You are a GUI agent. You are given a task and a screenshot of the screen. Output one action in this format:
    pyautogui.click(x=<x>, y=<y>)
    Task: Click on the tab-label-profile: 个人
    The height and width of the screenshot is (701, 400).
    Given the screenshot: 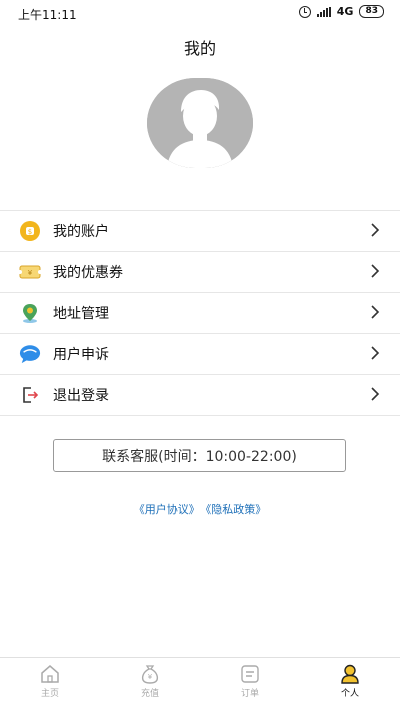 What is the action you would take?
    pyautogui.click(x=349, y=694)
    